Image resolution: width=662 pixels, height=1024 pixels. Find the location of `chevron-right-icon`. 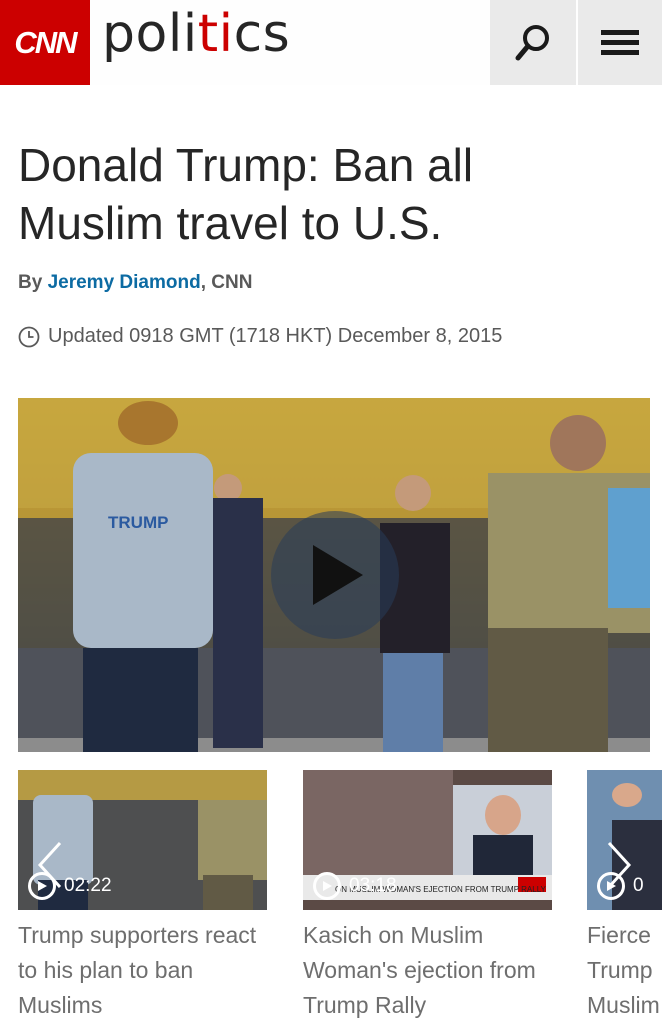

chevron-right-icon is located at coordinates (619, 865).